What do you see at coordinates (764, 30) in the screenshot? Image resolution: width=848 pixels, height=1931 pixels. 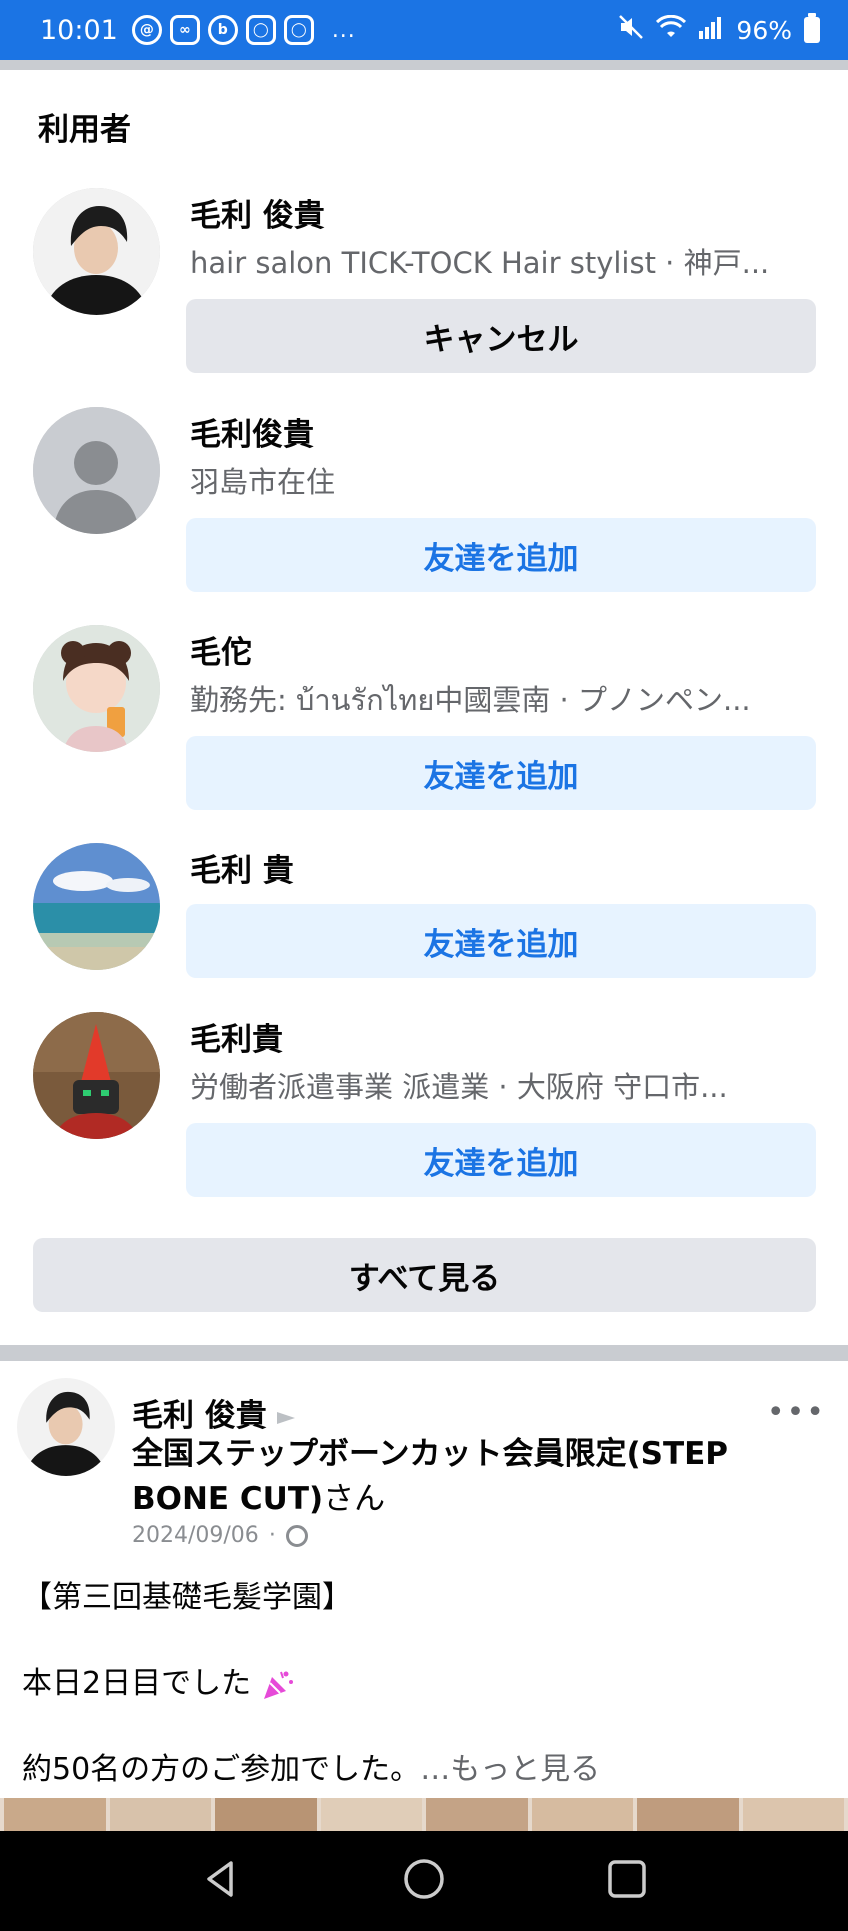 I see `battery-percent: 96%` at bounding box center [764, 30].